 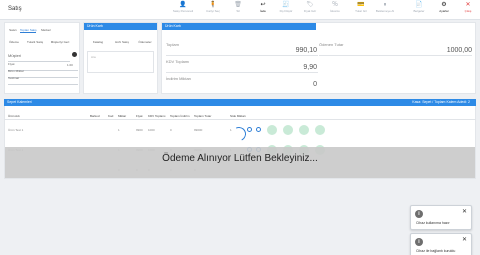 What do you see at coordinates (183, 5) in the screenshot?
I see `sales-personnel-icon: 👤` at bounding box center [183, 5].